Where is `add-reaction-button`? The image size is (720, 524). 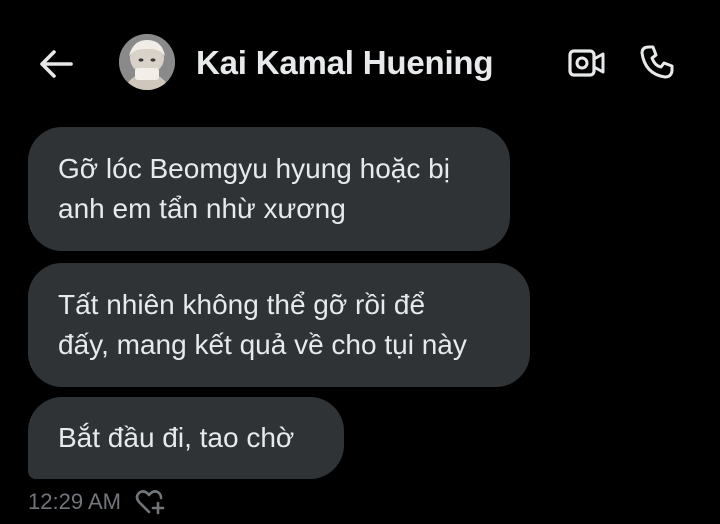
add-reaction-button is located at coordinates (150, 502).